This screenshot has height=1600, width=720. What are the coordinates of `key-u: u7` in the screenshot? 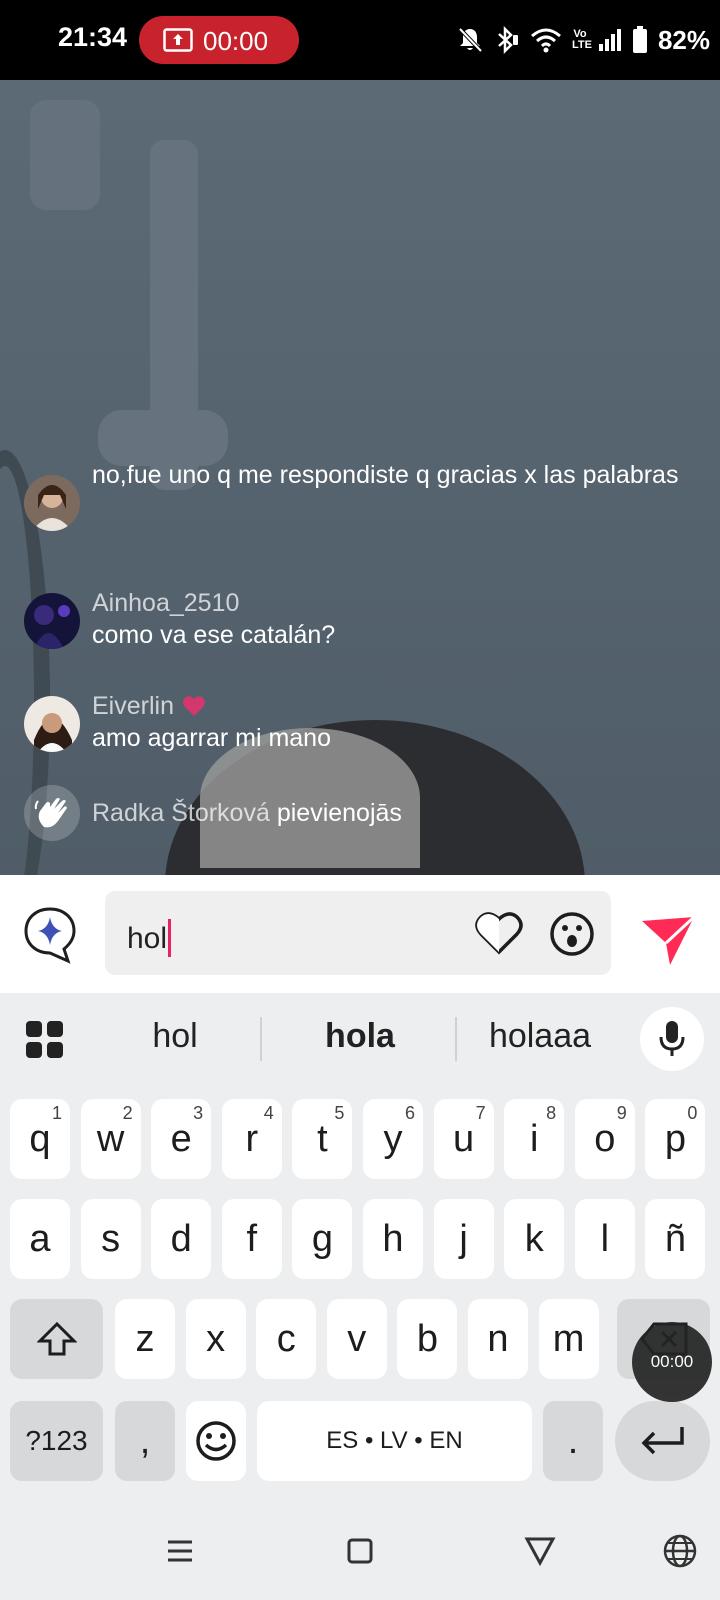 It's located at (463, 1139).